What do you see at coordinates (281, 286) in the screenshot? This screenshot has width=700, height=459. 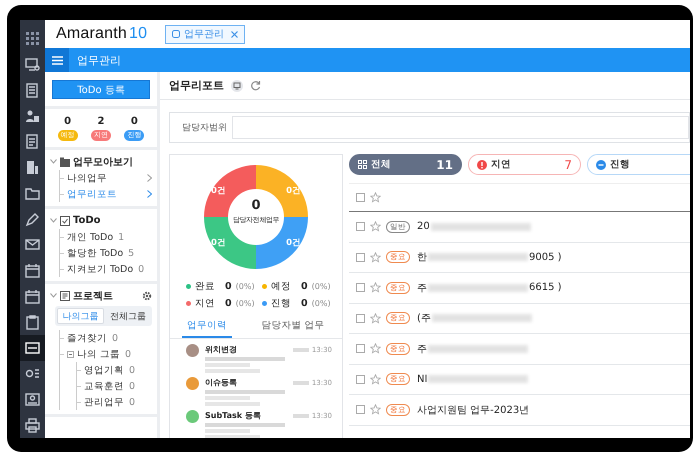 I see `legend-label: 예정` at bounding box center [281, 286].